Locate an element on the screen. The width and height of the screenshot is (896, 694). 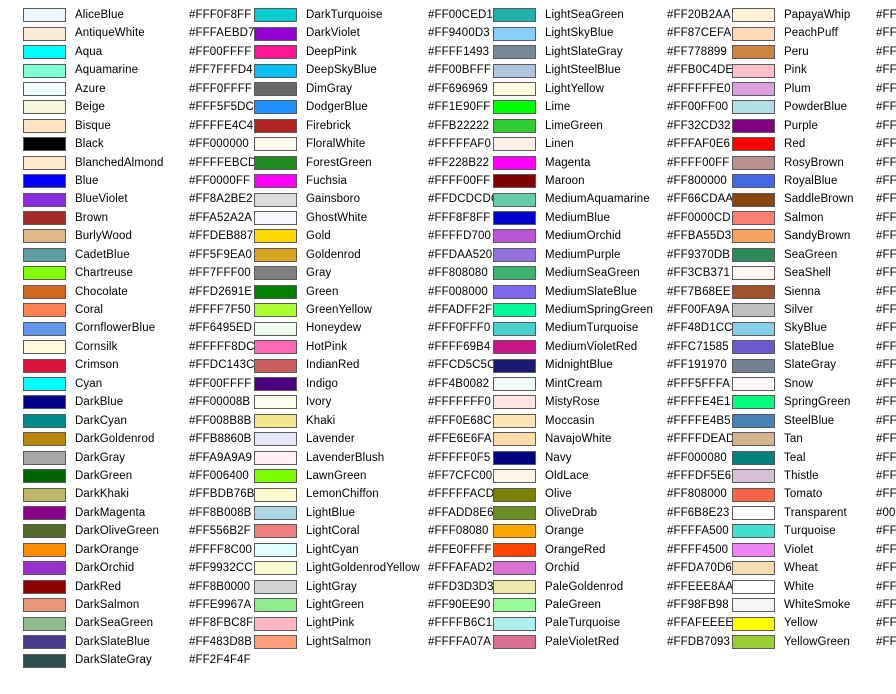
color-name-label: Orange is located at coordinates (565, 531).